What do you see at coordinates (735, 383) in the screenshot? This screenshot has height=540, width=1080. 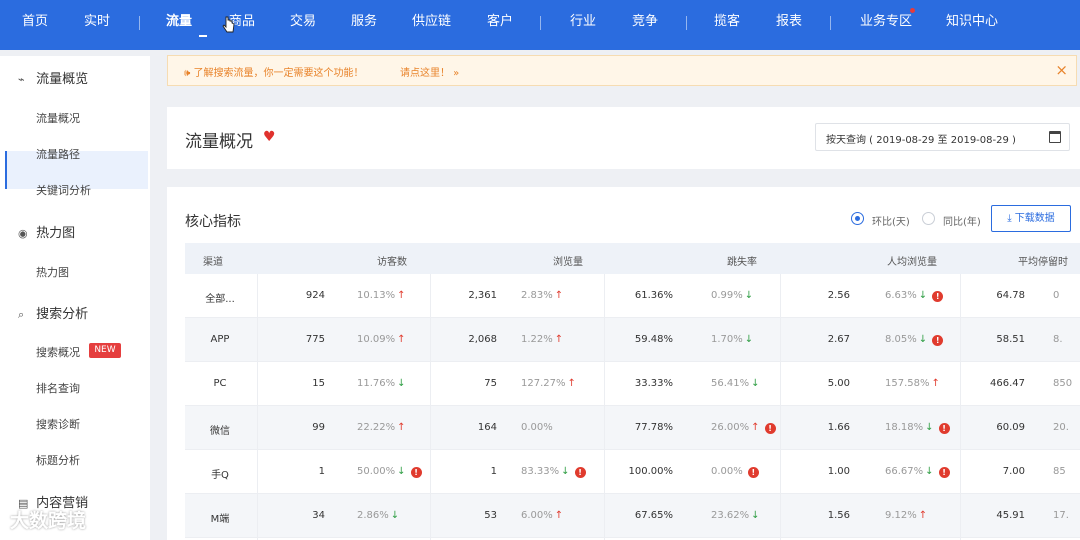 I see `bounce-pct-cell: 56.41% ↓` at bounding box center [735, 383].